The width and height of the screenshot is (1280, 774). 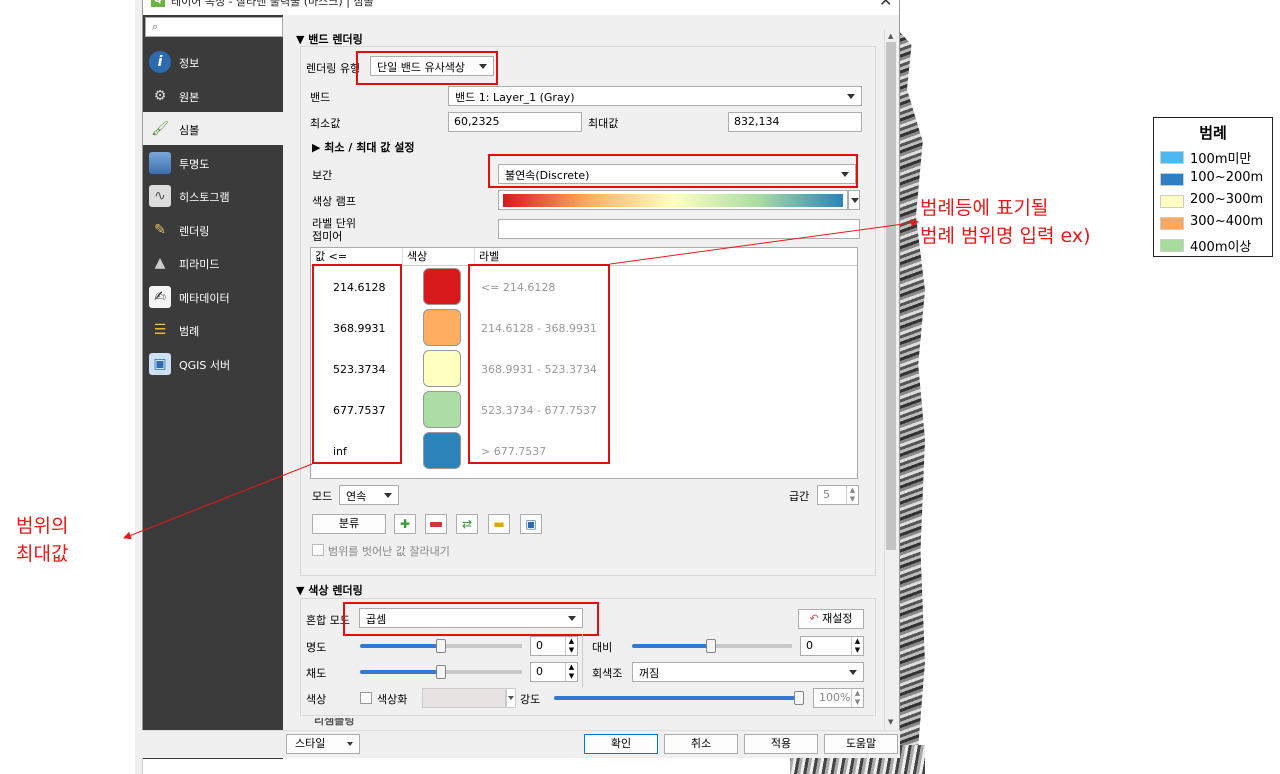 What do you see at coordinates (1227, 177) in the screenshot?
I see `legend-label: 100~200m` at bounding box center [1227, 177].